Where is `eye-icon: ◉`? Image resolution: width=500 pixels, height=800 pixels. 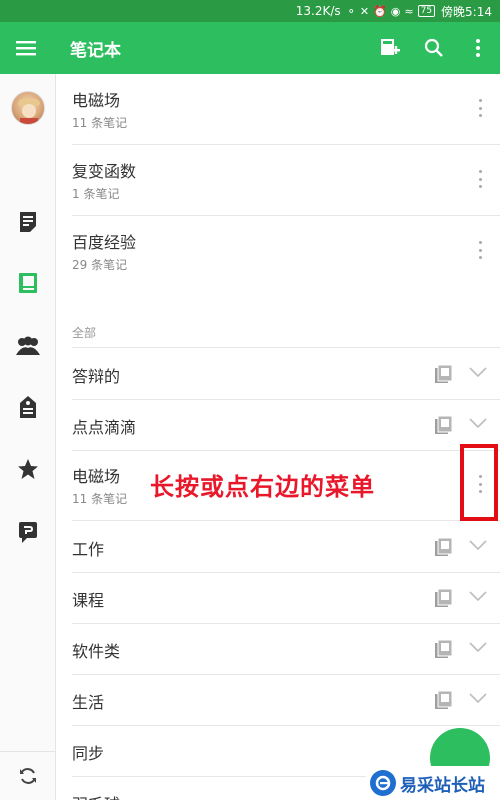
eye-icon: ◉ is located at coordinates (395, 11).